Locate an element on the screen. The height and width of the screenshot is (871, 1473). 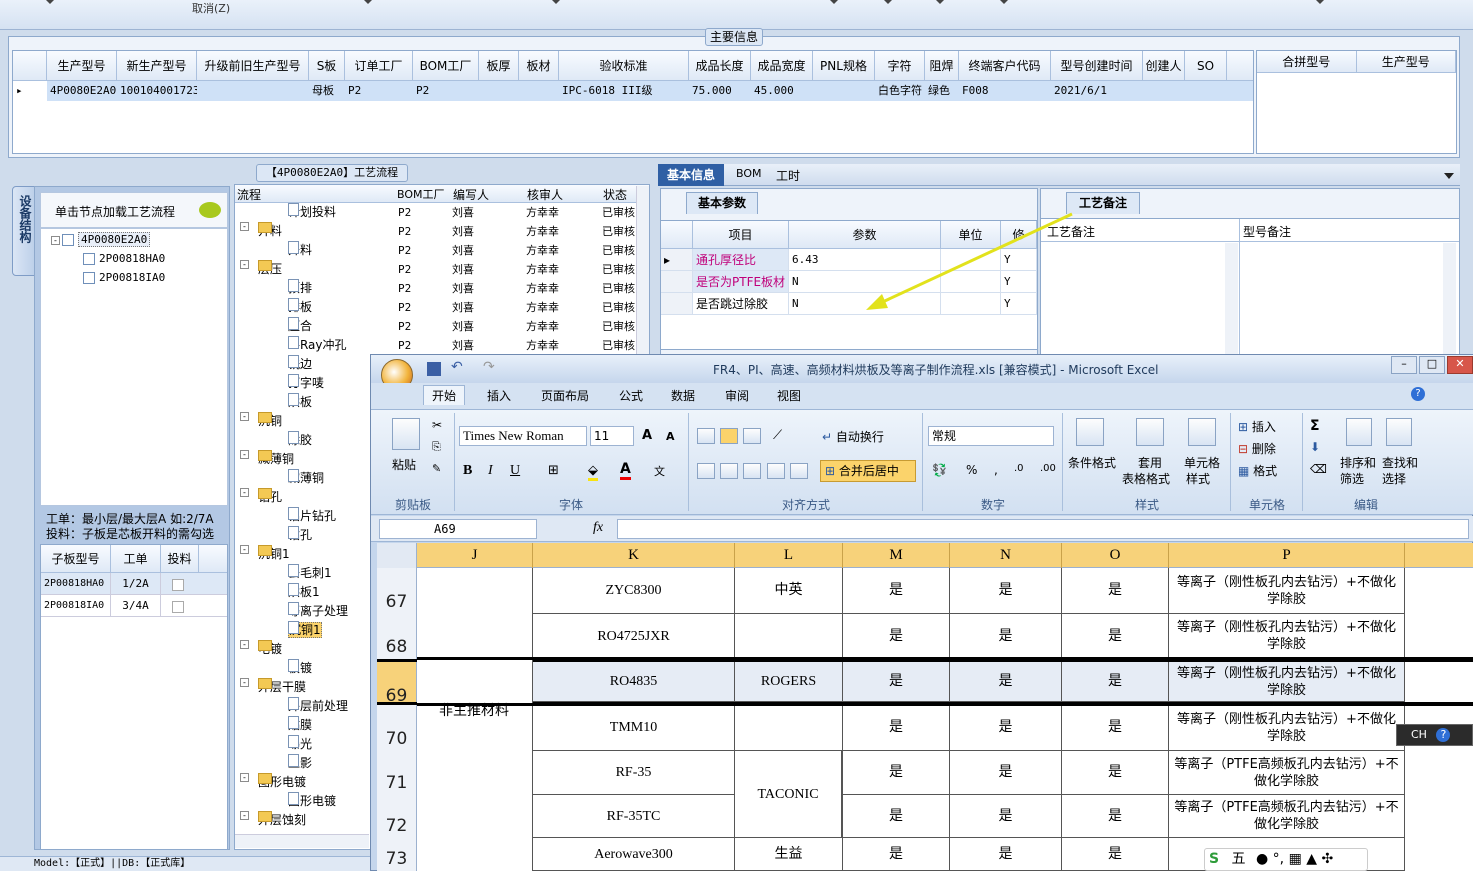
tab-basic-params: 基本参数 is located at coordinates (722, 203).